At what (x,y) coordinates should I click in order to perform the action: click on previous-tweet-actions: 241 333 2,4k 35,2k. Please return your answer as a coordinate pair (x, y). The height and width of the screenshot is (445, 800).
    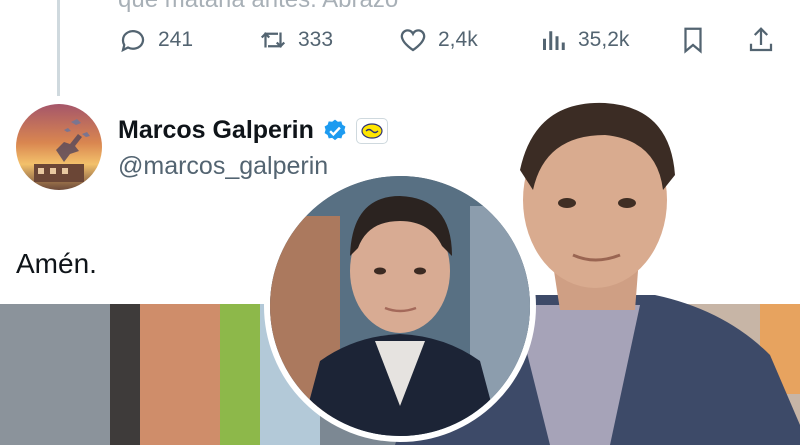
    Looking at the image, I should click on (450, 40).